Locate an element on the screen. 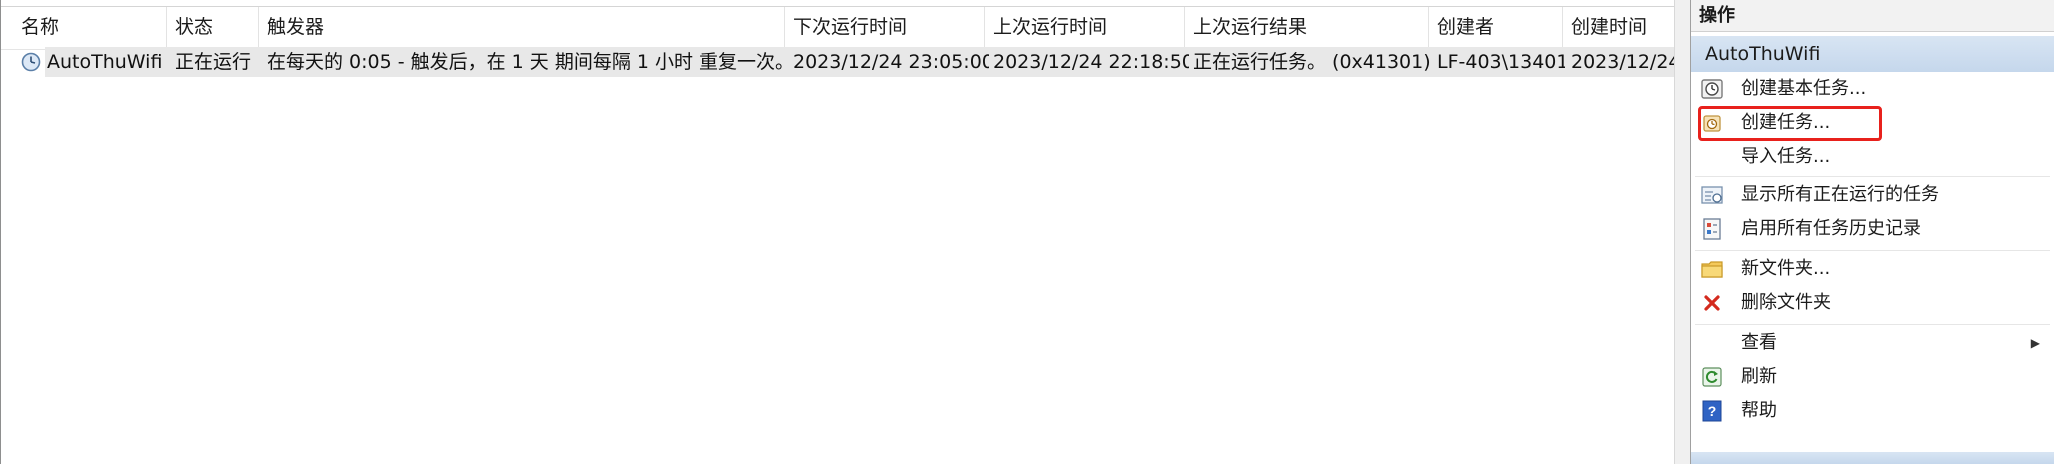 This screenshot has width=2054, height=464. show-running-tasks-action: 显示所有正在运行的任务 is located at coordinates (1872, 195).